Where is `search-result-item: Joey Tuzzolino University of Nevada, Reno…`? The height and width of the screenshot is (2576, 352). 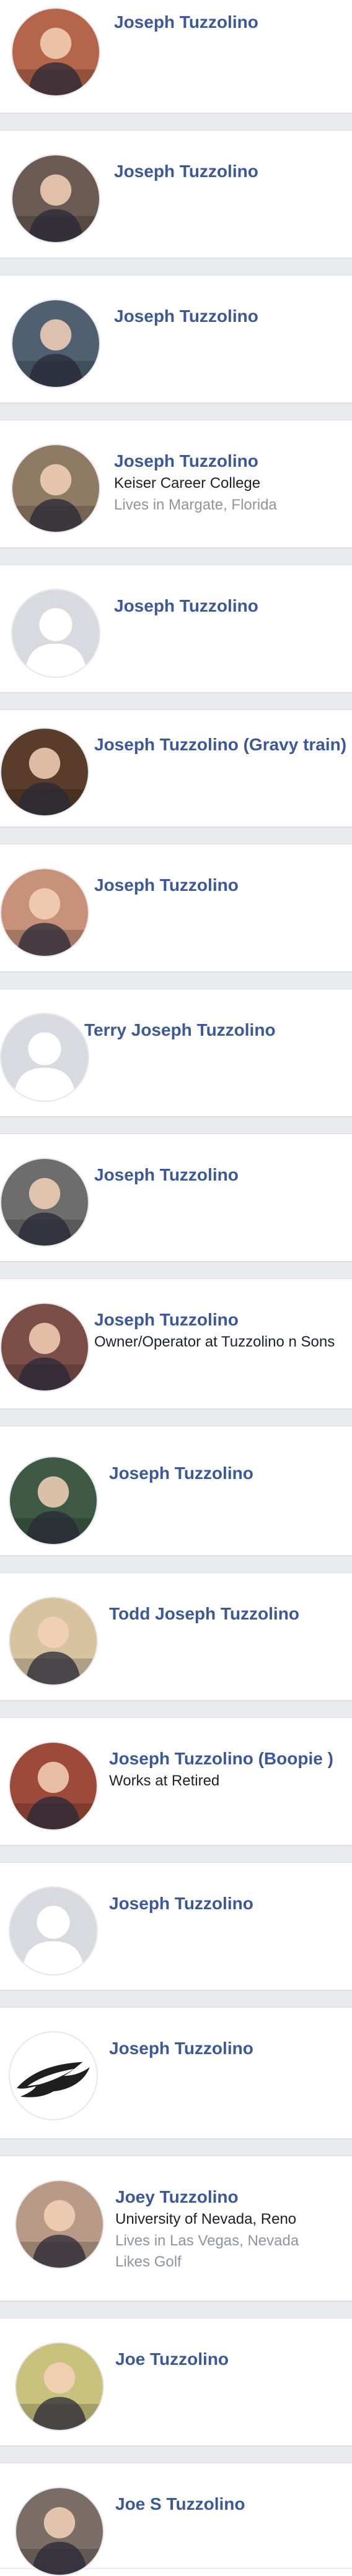
search-result-item: Joey Tuzzolino University of Nevada, Reno… is located at coordinates (176, 2228).